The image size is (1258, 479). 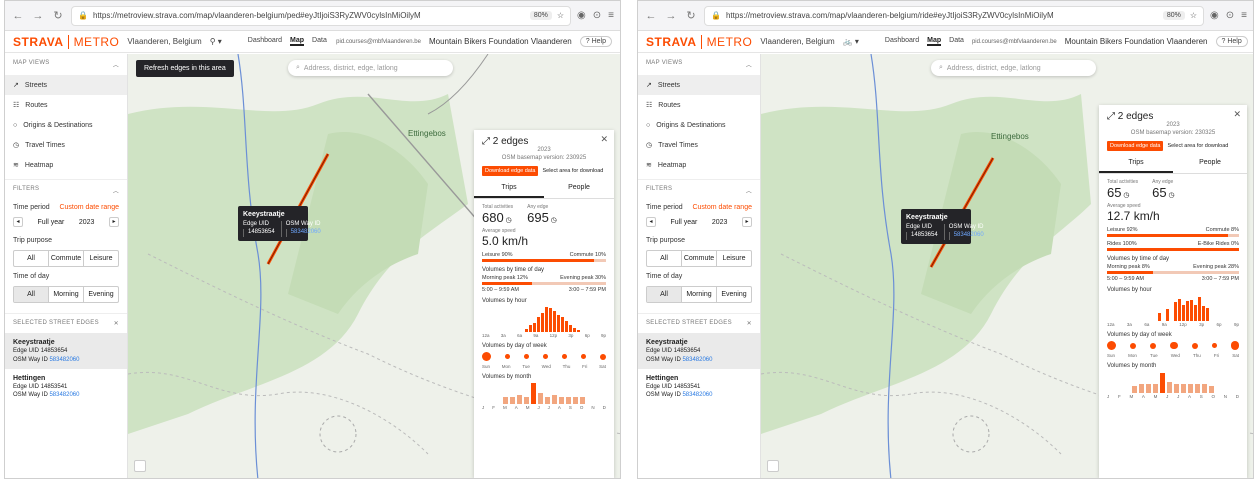 What do you see at coordinates (514, 345) in the screenshot?
I see `dow-title: Volumes by day of week` at bounding box center [514, 345].